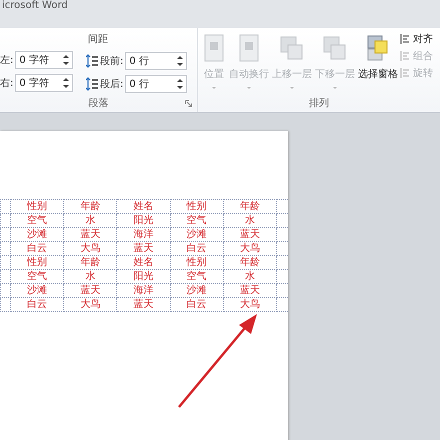 The height and width of the screenshot is (440, 440). Describe the element at coordinates (112, 84) in the screenshot. I see `spacing-field-label: 段后:` at that location.